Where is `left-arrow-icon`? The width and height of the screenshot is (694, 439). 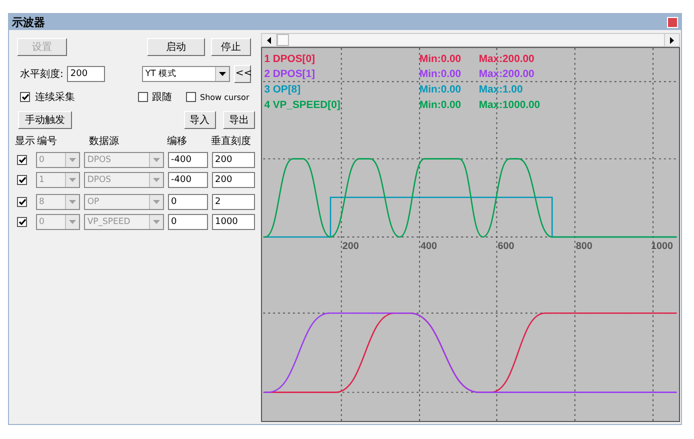 left-arrow-icon is located at coordinates (269, 40).